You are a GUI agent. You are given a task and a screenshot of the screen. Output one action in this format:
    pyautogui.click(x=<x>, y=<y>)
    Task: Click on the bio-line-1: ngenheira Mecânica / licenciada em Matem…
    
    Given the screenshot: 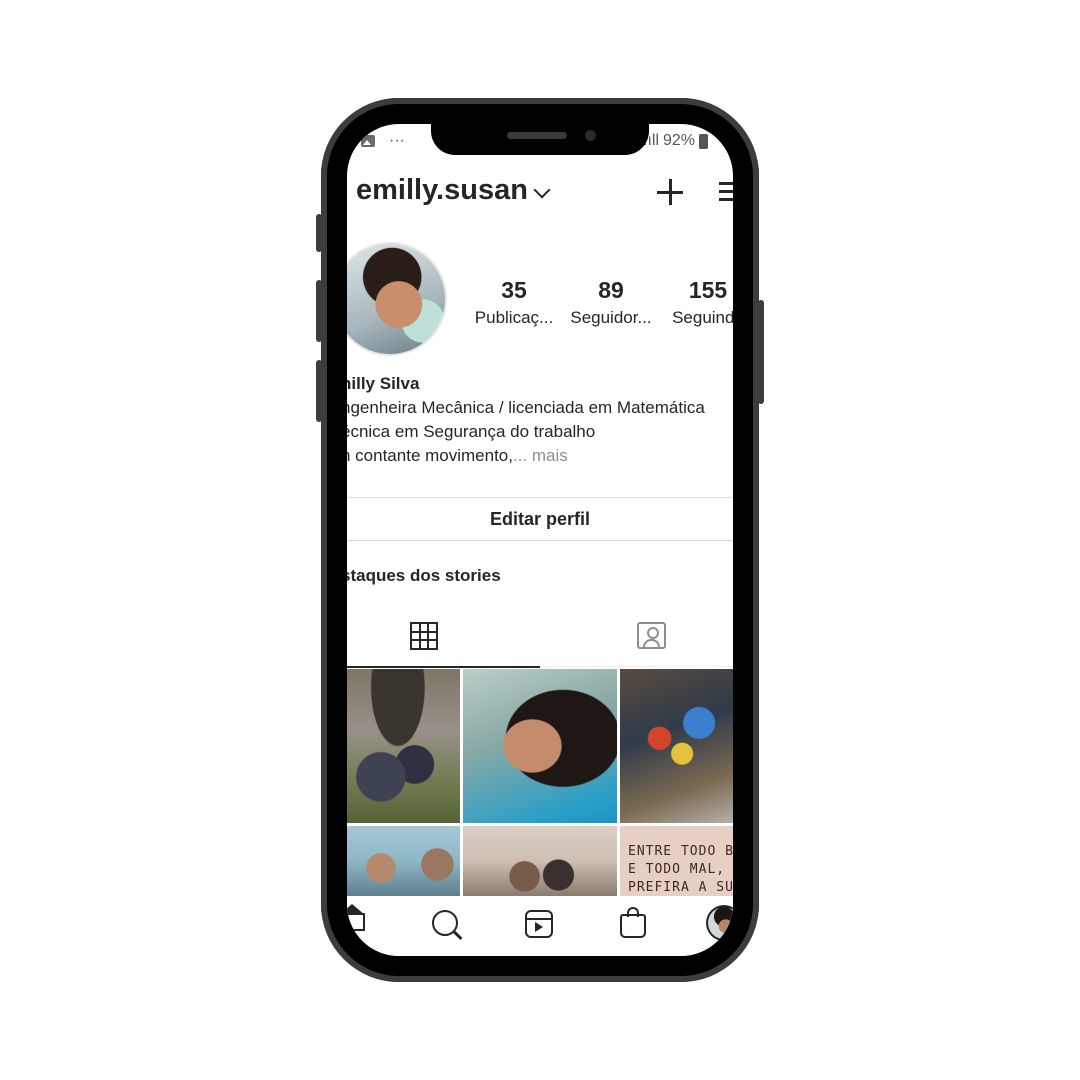 What is the action you would take?
    pyautogui.click(x=526, y=407)
    